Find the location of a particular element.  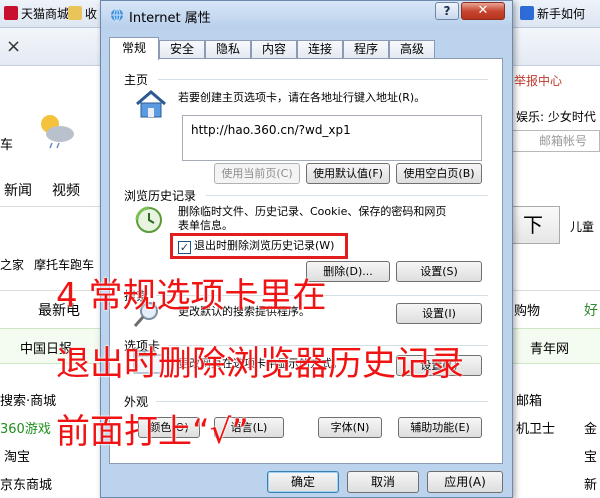

favorite-item-folder: 收 is located at coordinates (82, 14).